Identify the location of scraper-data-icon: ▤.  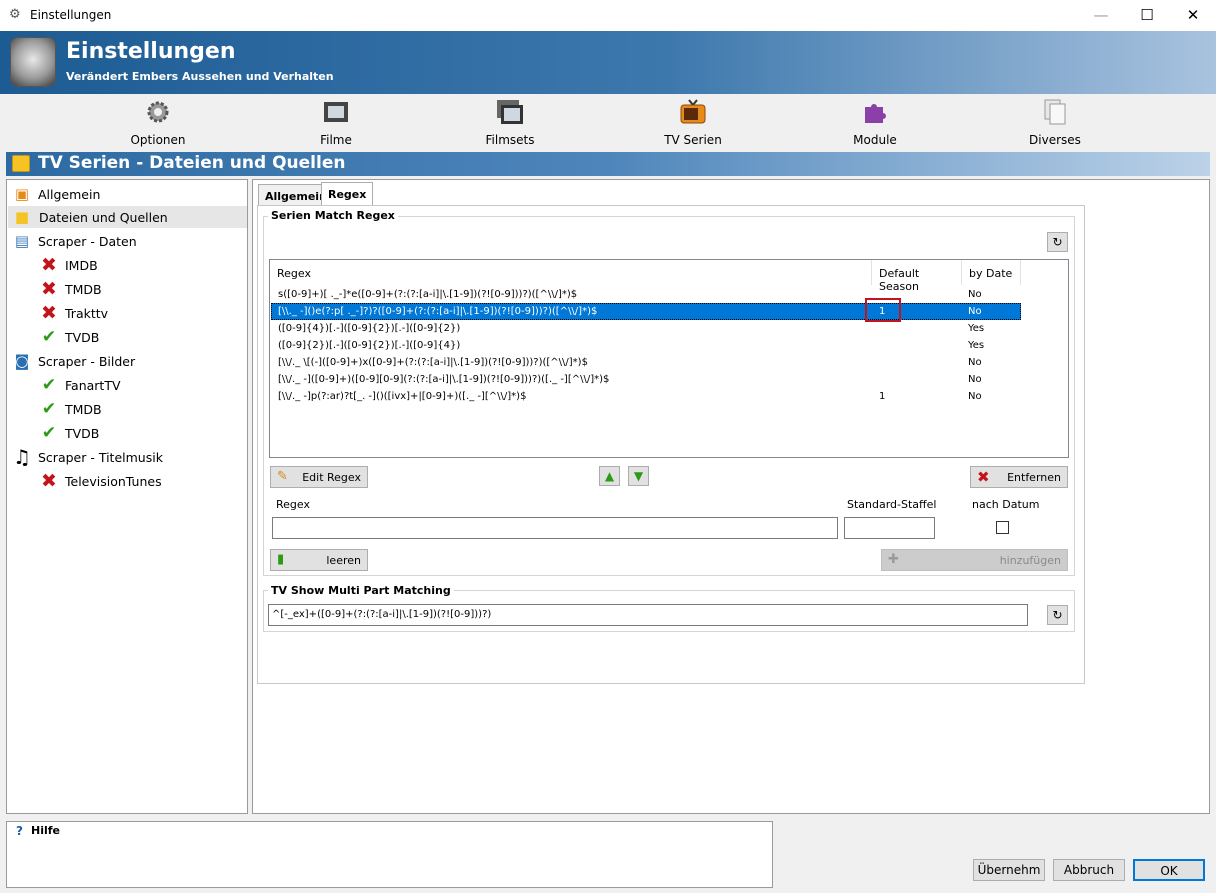
(22, 241).